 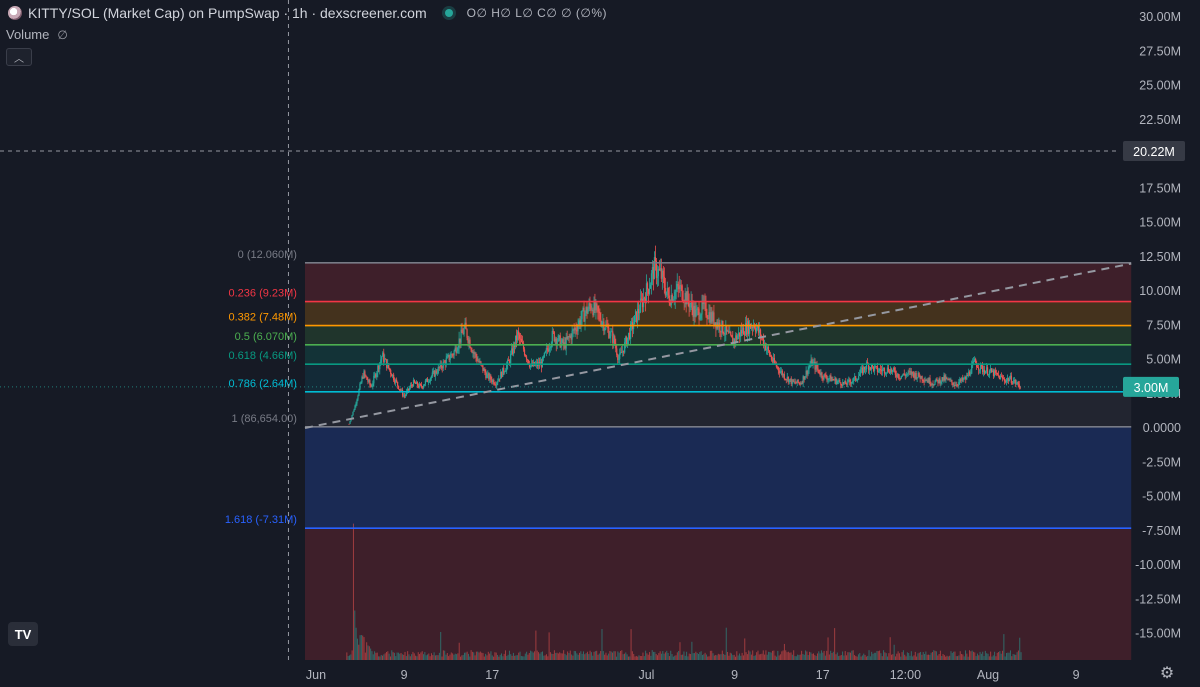 What do you see at coordinates (448, 13) in the screenshot?
I see `market-status-icon` at bounding box center [448, 13].